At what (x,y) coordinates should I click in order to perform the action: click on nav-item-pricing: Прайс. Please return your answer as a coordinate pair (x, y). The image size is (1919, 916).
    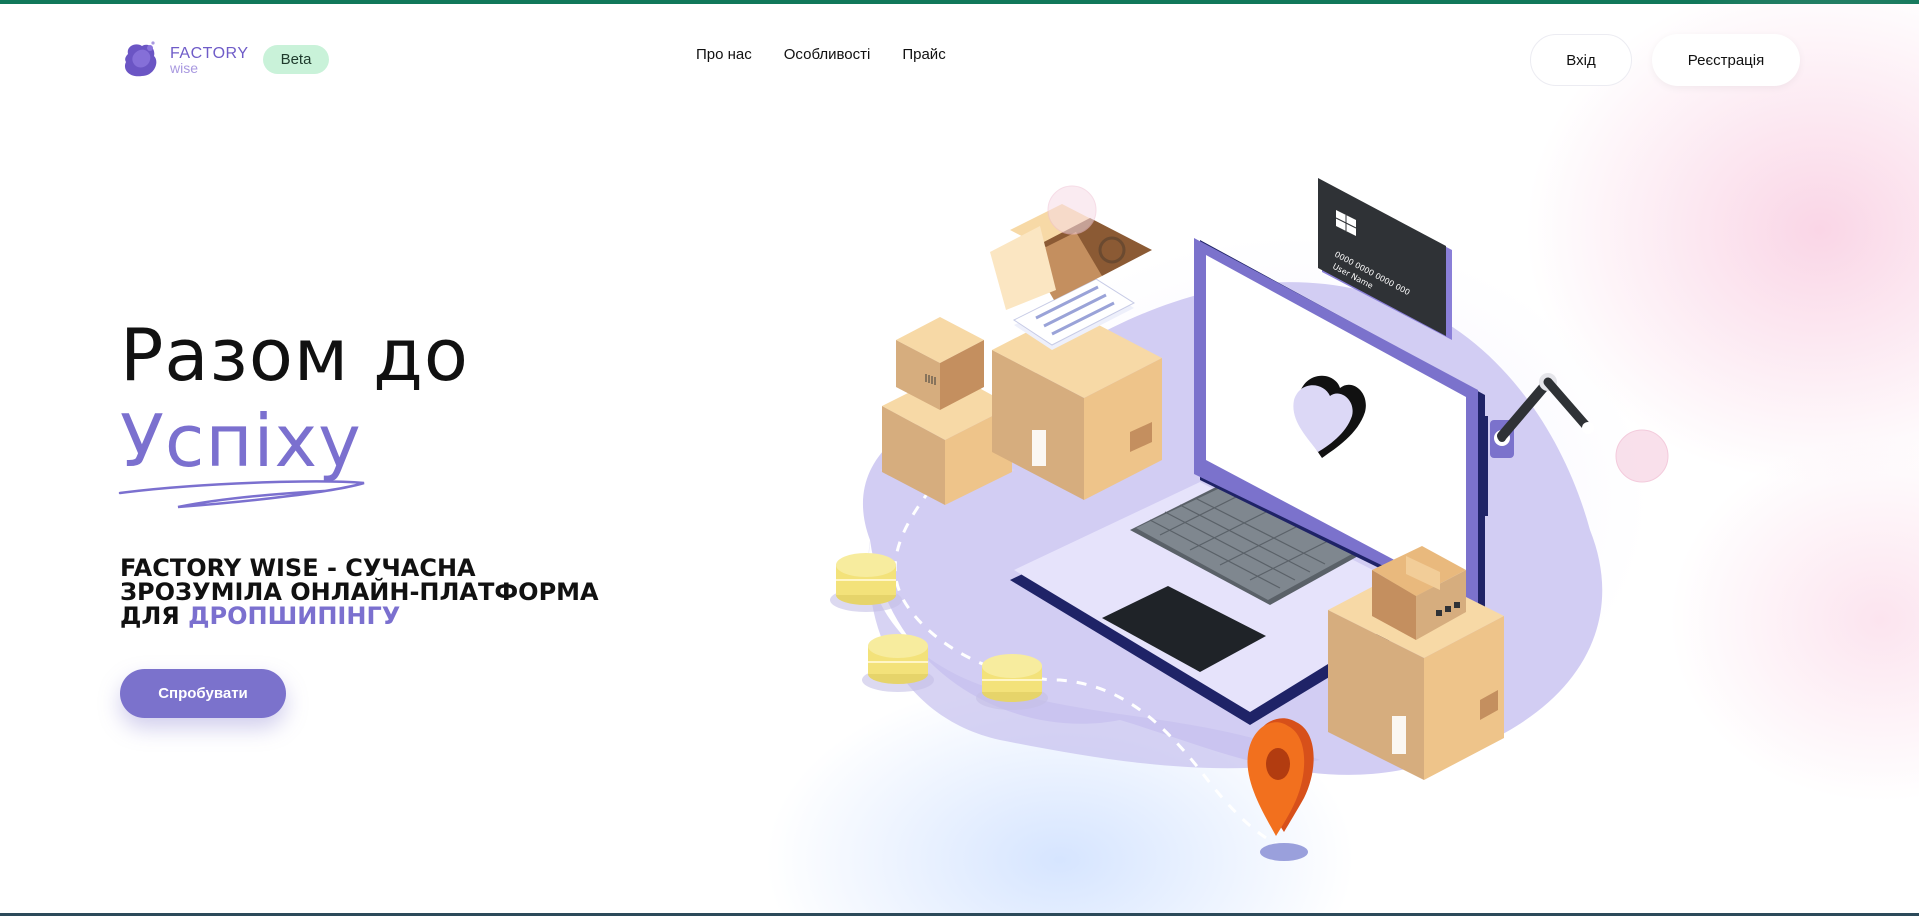
    Looking at the image, I should click on (923, 58).